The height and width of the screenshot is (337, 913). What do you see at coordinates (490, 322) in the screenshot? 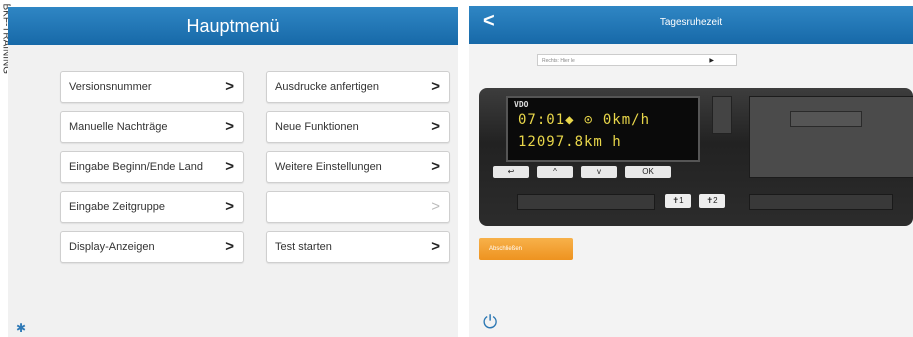
I see `power-icon: ⏻` at bounding box center [490, 322].